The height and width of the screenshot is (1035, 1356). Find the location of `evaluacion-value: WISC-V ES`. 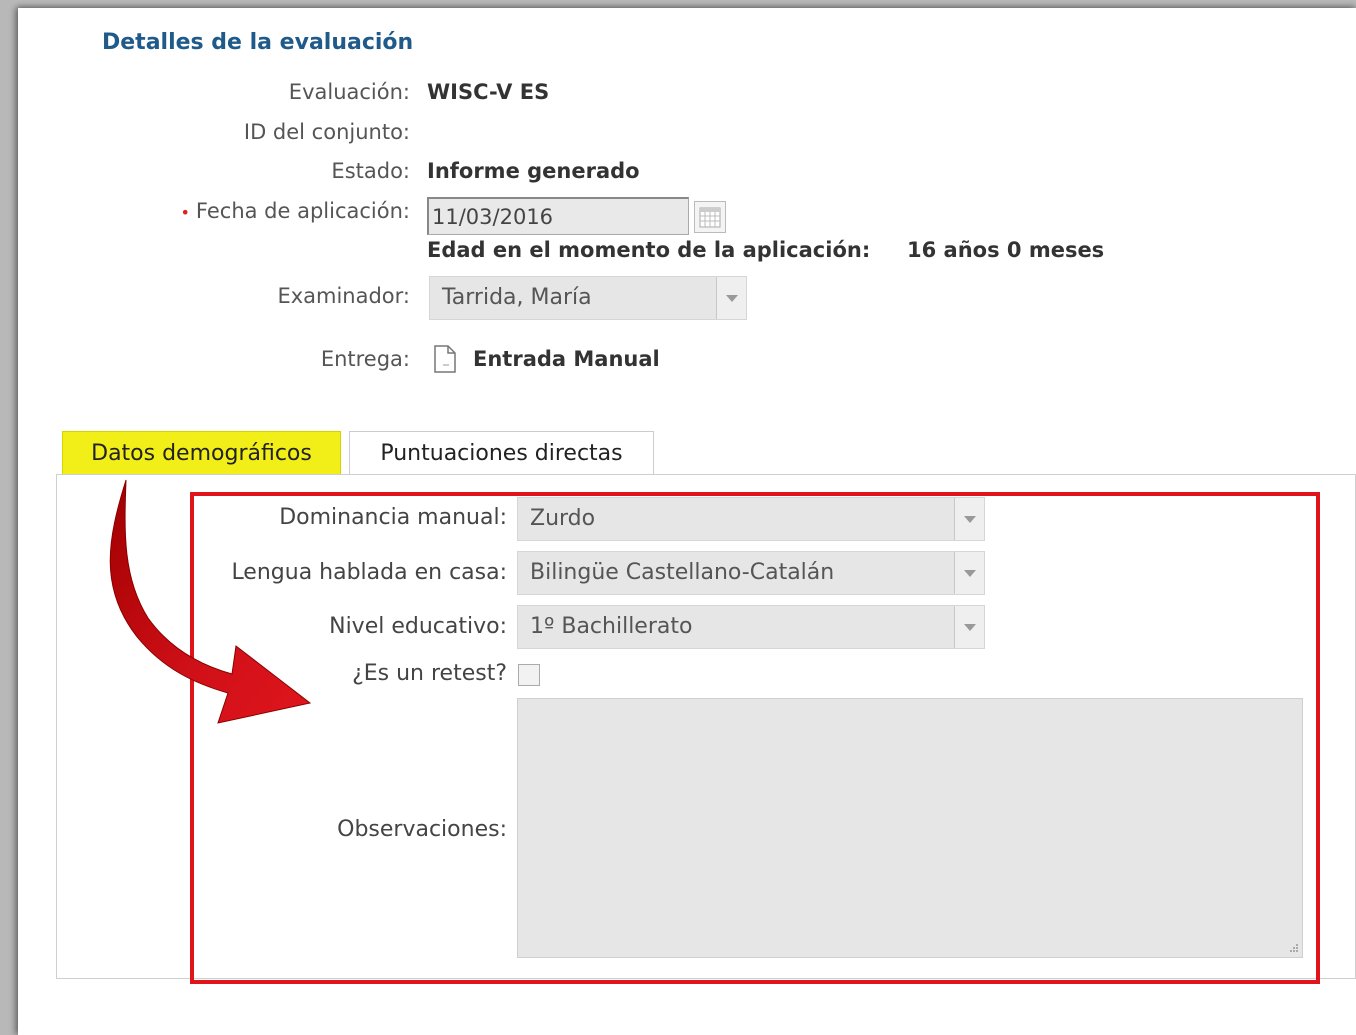

evaluacion-value: WISC-V ES is located at coordinates (488, 92).